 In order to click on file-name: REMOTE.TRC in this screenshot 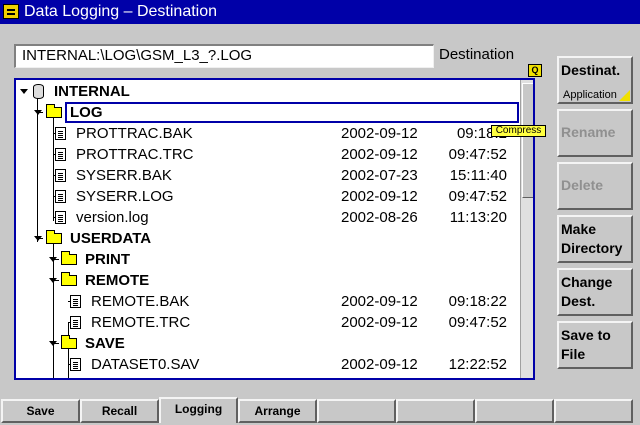, I will do `click(141, 322)`.